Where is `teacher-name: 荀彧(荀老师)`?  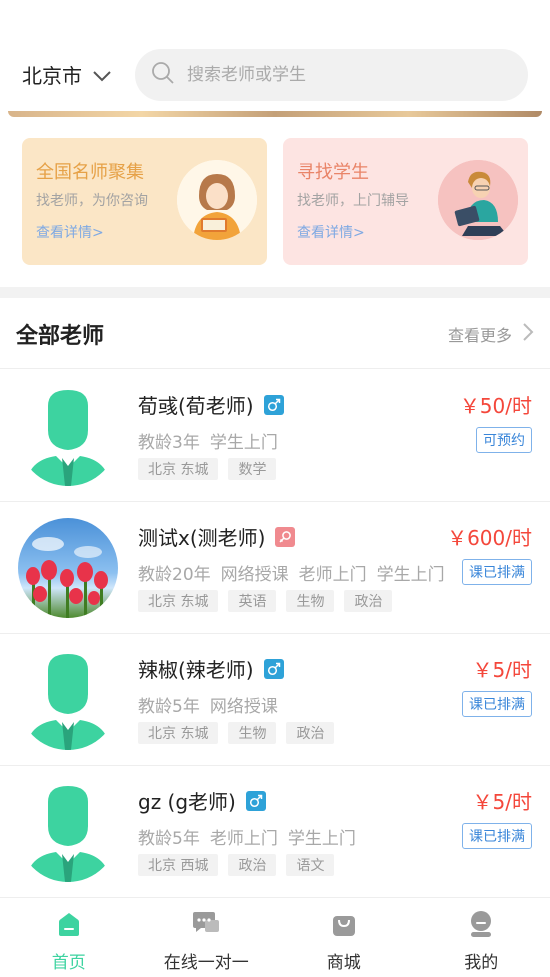 teacher-name: 荀彧(荀老师) is located at coordinates (196, 406).